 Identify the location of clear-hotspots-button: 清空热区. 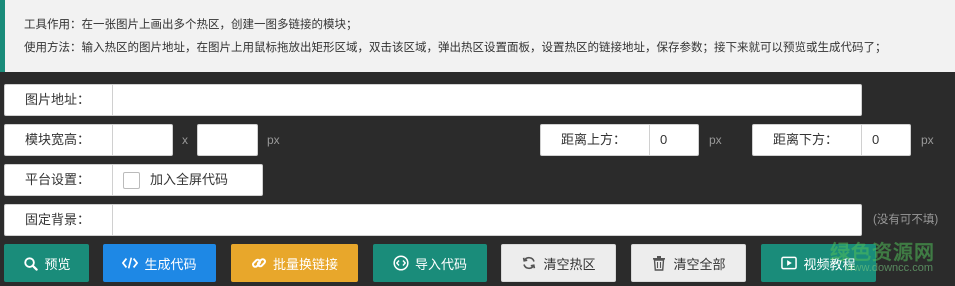
(558, 263).